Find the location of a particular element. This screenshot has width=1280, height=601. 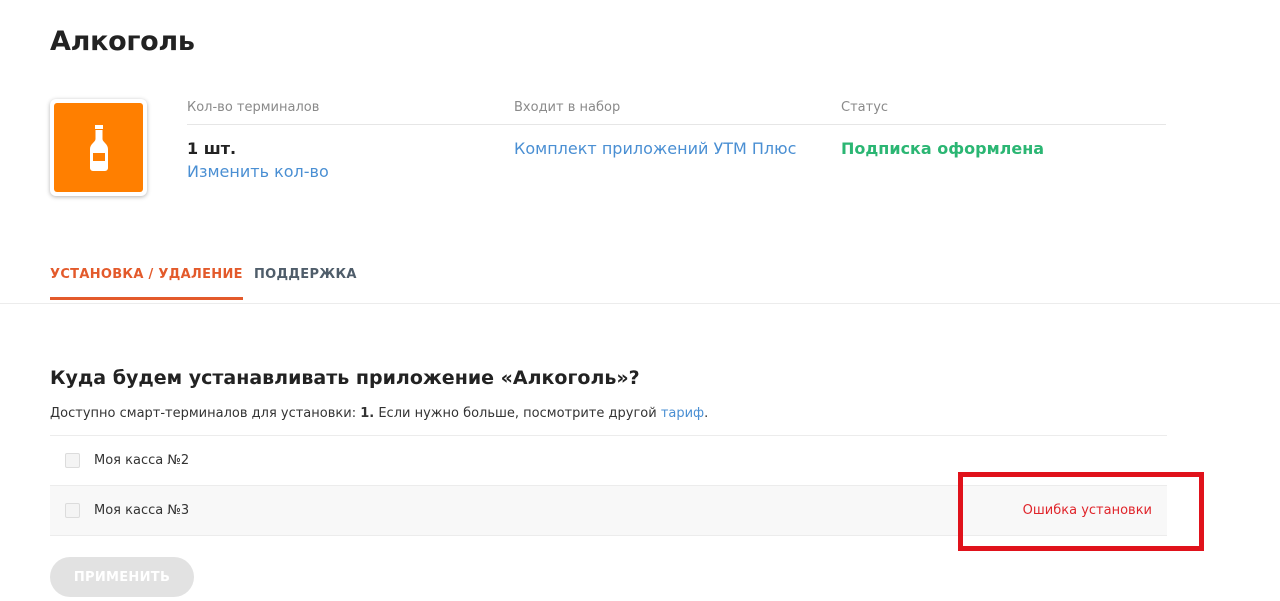

tabs: УСТАНОВКА / УДАЛЕНИЕ ПОДДЕРЖКА is located at coordinates (640, 279).